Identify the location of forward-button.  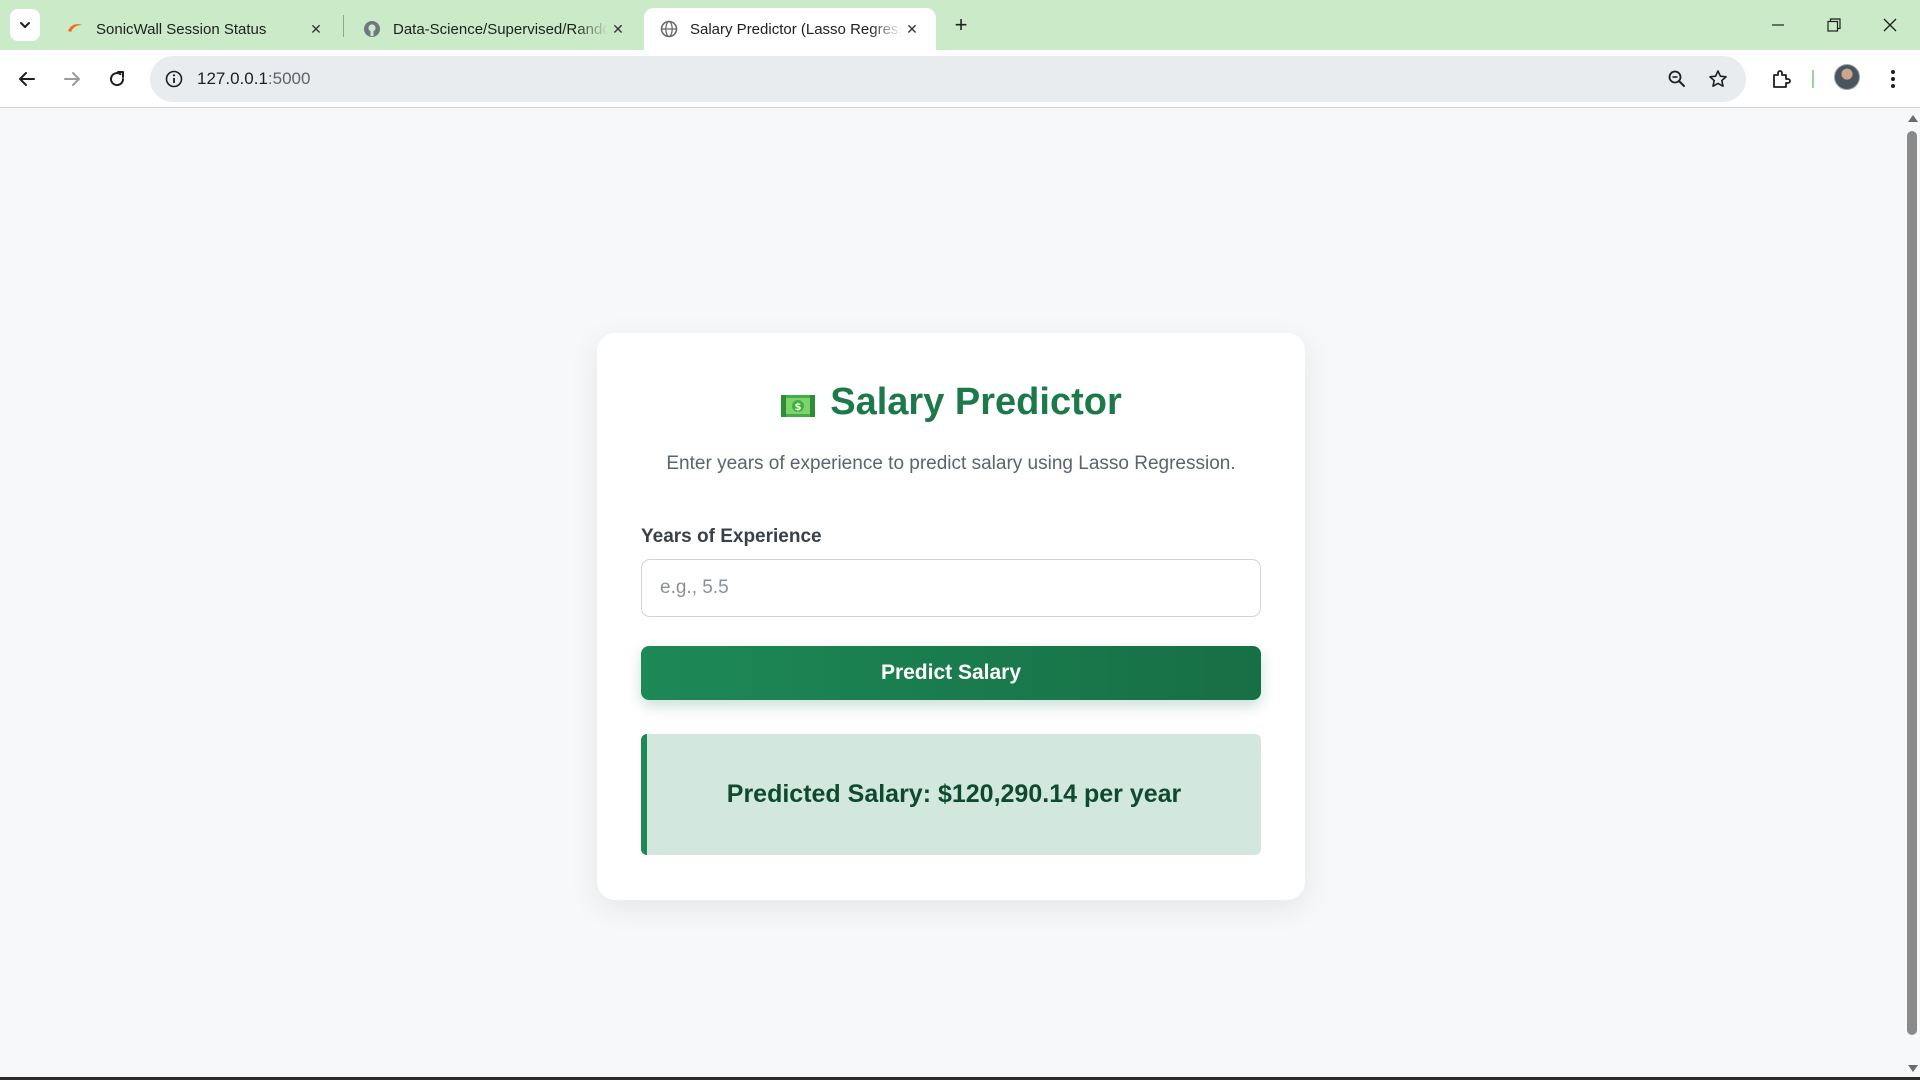
(72, 79).